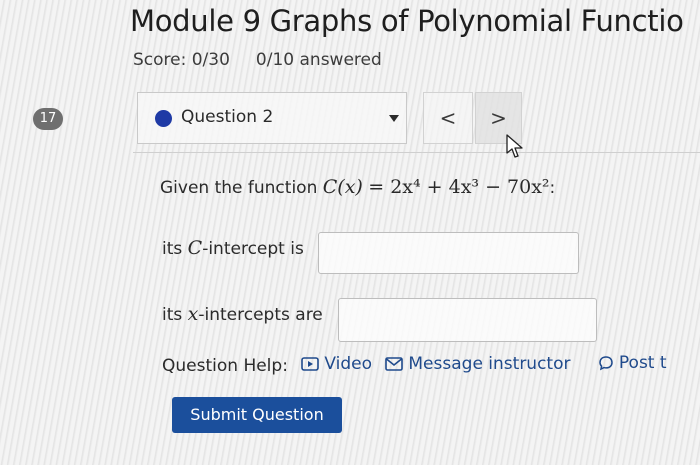  I want to click on c-intercept-prefix: its, so click(172, 249).